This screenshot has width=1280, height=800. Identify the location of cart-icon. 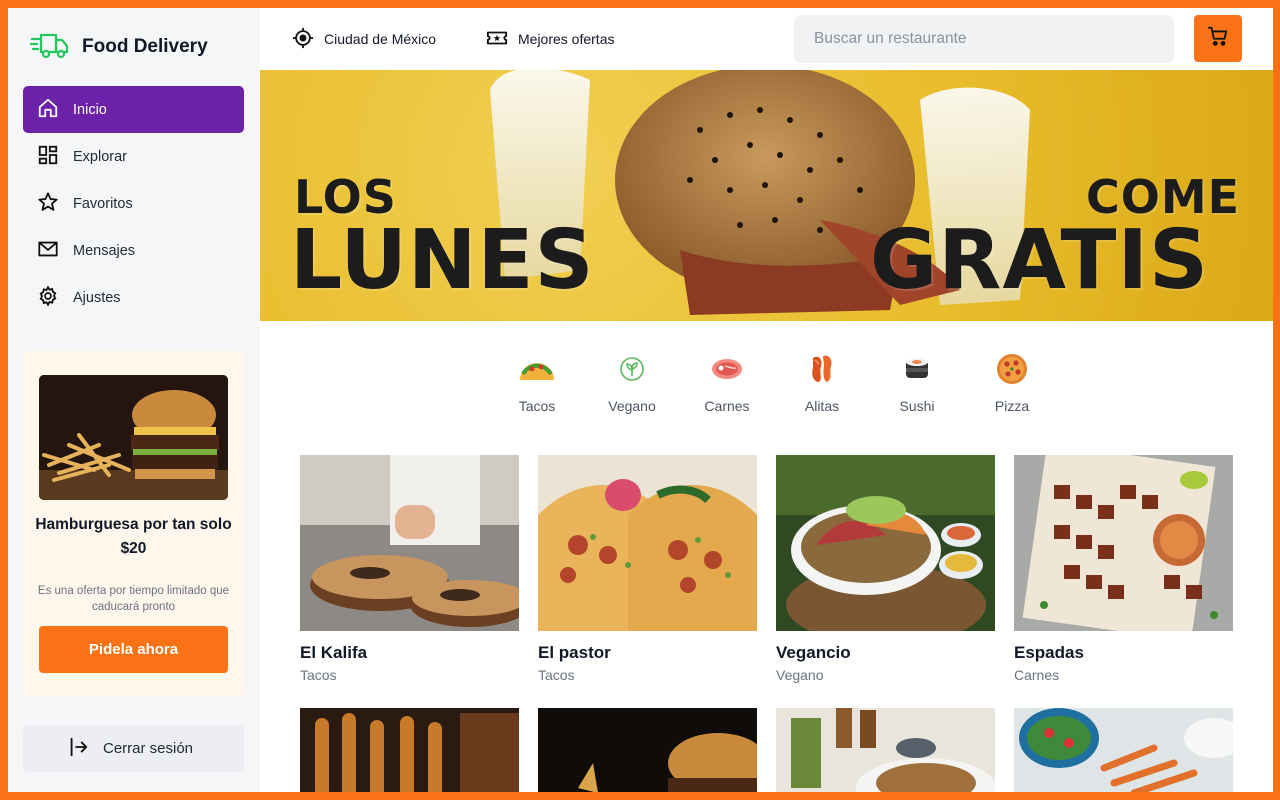
(1218, 38).